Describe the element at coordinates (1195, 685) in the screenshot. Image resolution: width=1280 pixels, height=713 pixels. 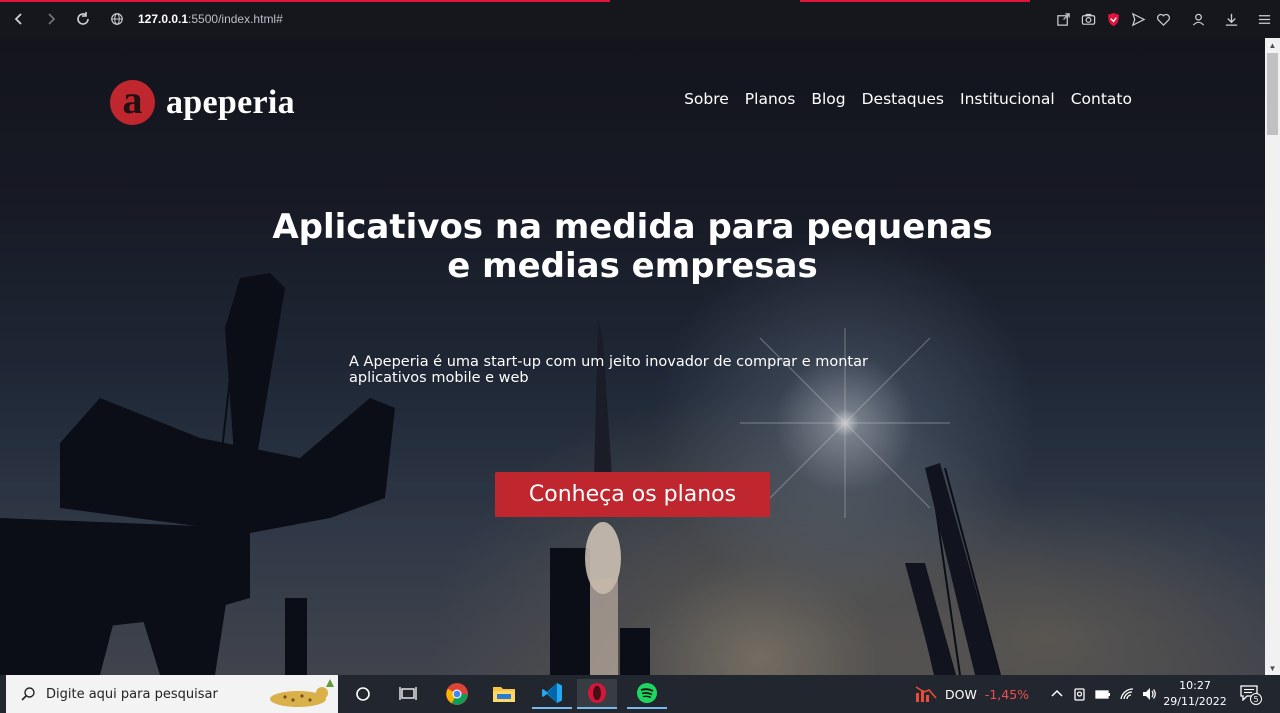
I see `clock-time: 10:27` at that location.